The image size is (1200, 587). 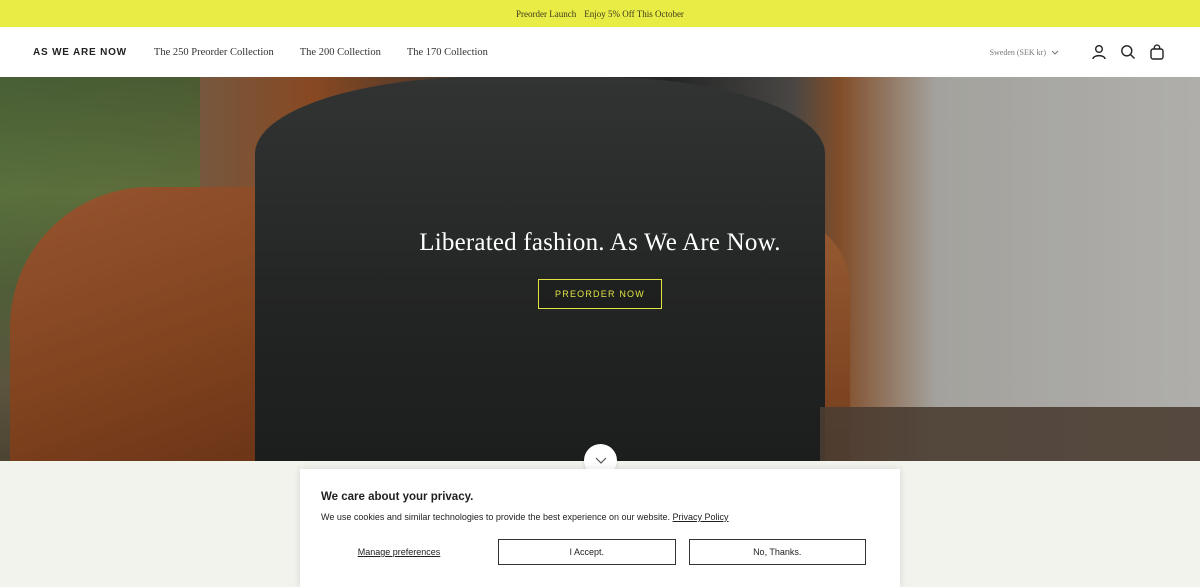 What do you see at coordinates (634, 14) in the screenshot?
I see `announcement-right: Enjoy 5% Off This October` at bounding box center [634, 14].